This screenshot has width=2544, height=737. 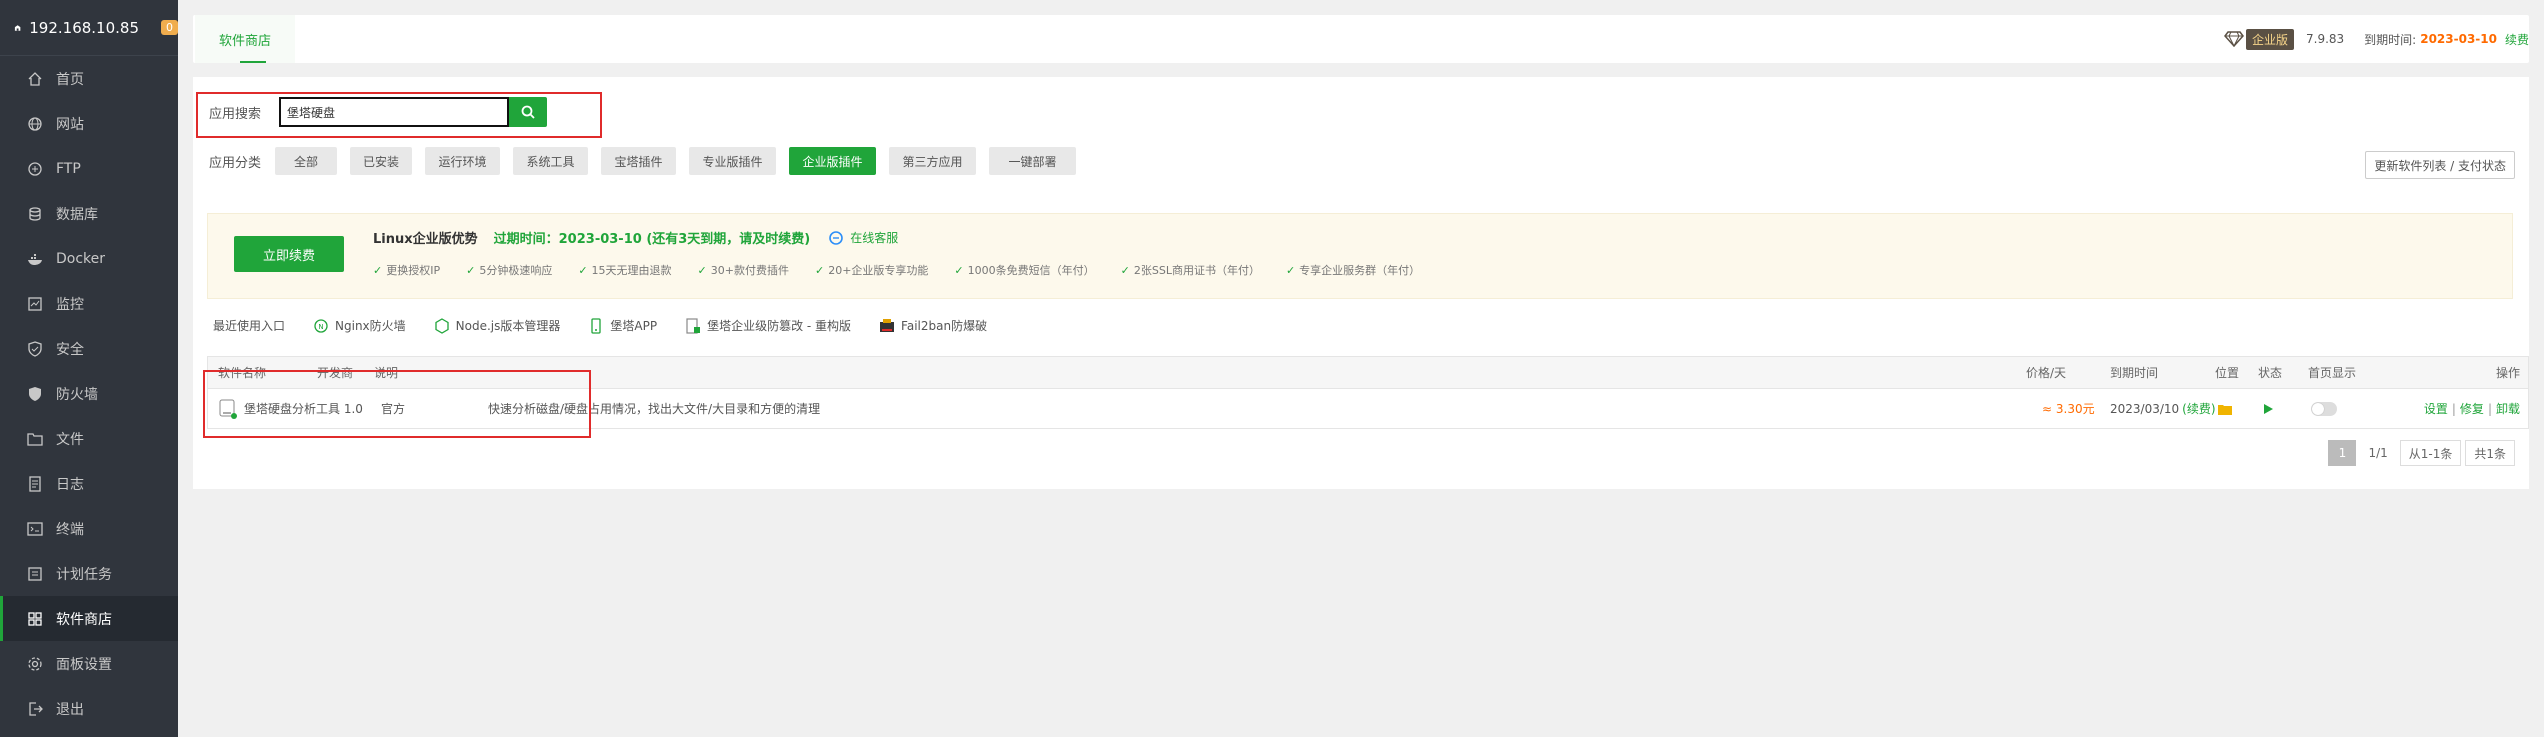 What do you see at coordinates (2440, 165) in the screenshot?
I see `update-list-button: 更新软件列表 / 支付状态` at bounding box center [2440, 165].